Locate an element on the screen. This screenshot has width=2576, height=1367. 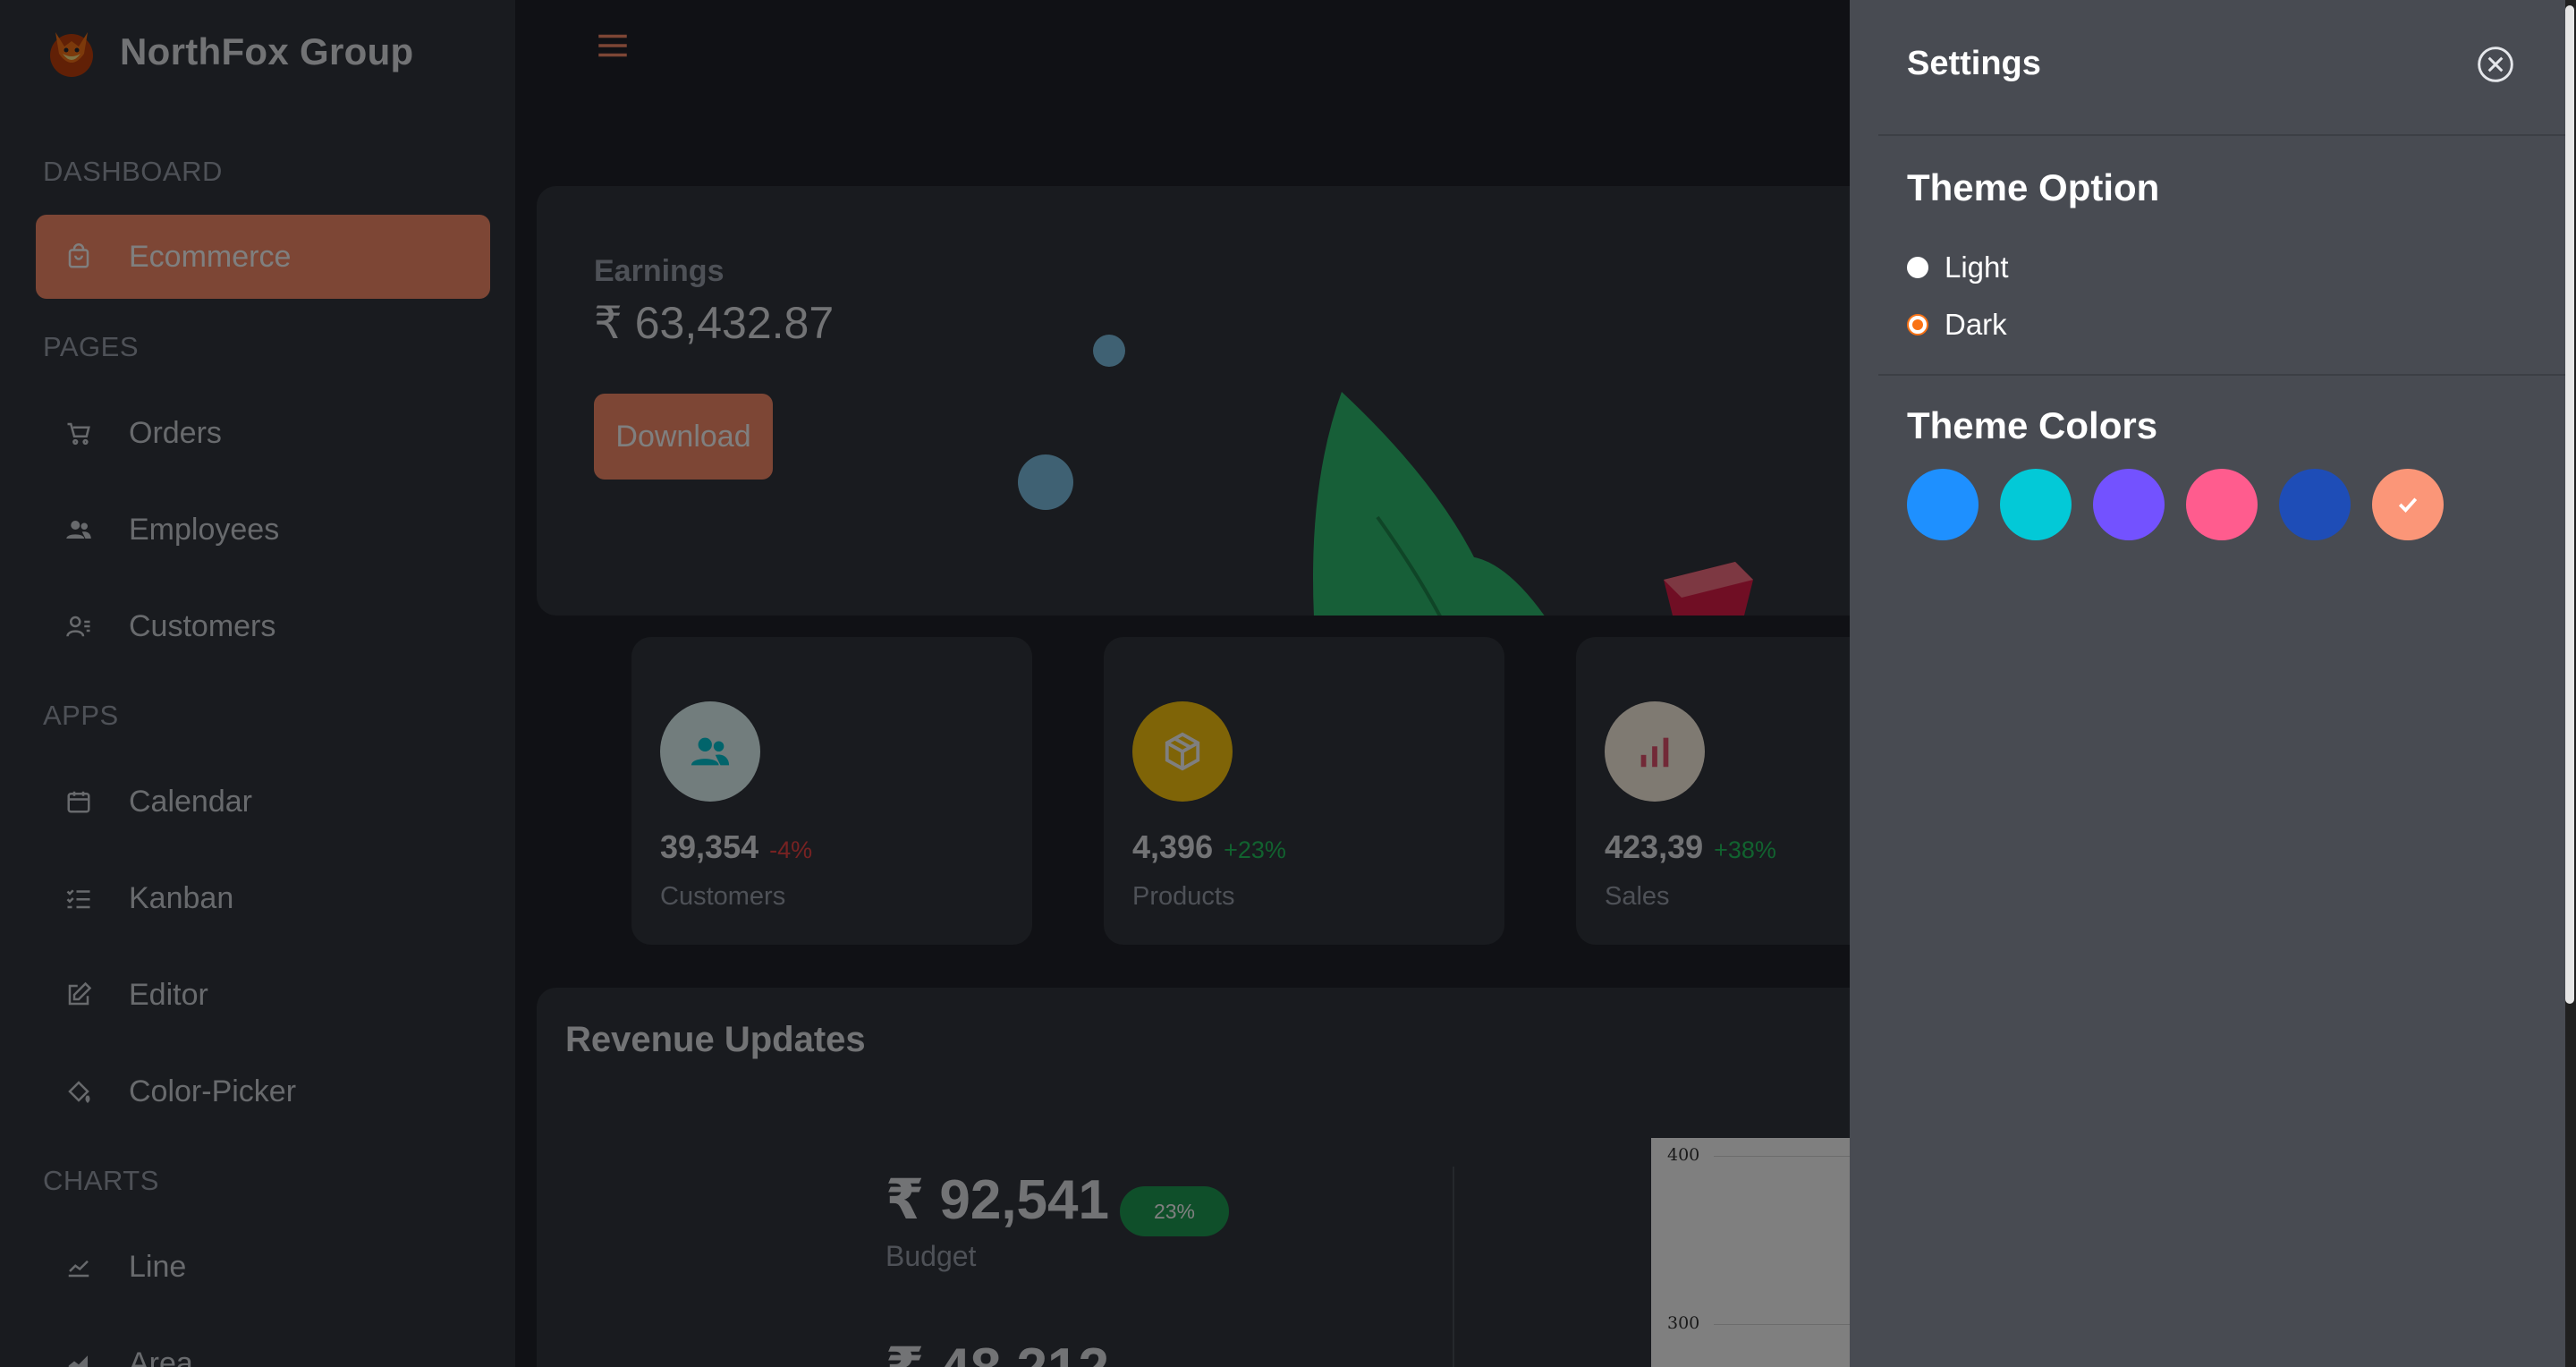
light-radio is located at coordinates (1917, 267).